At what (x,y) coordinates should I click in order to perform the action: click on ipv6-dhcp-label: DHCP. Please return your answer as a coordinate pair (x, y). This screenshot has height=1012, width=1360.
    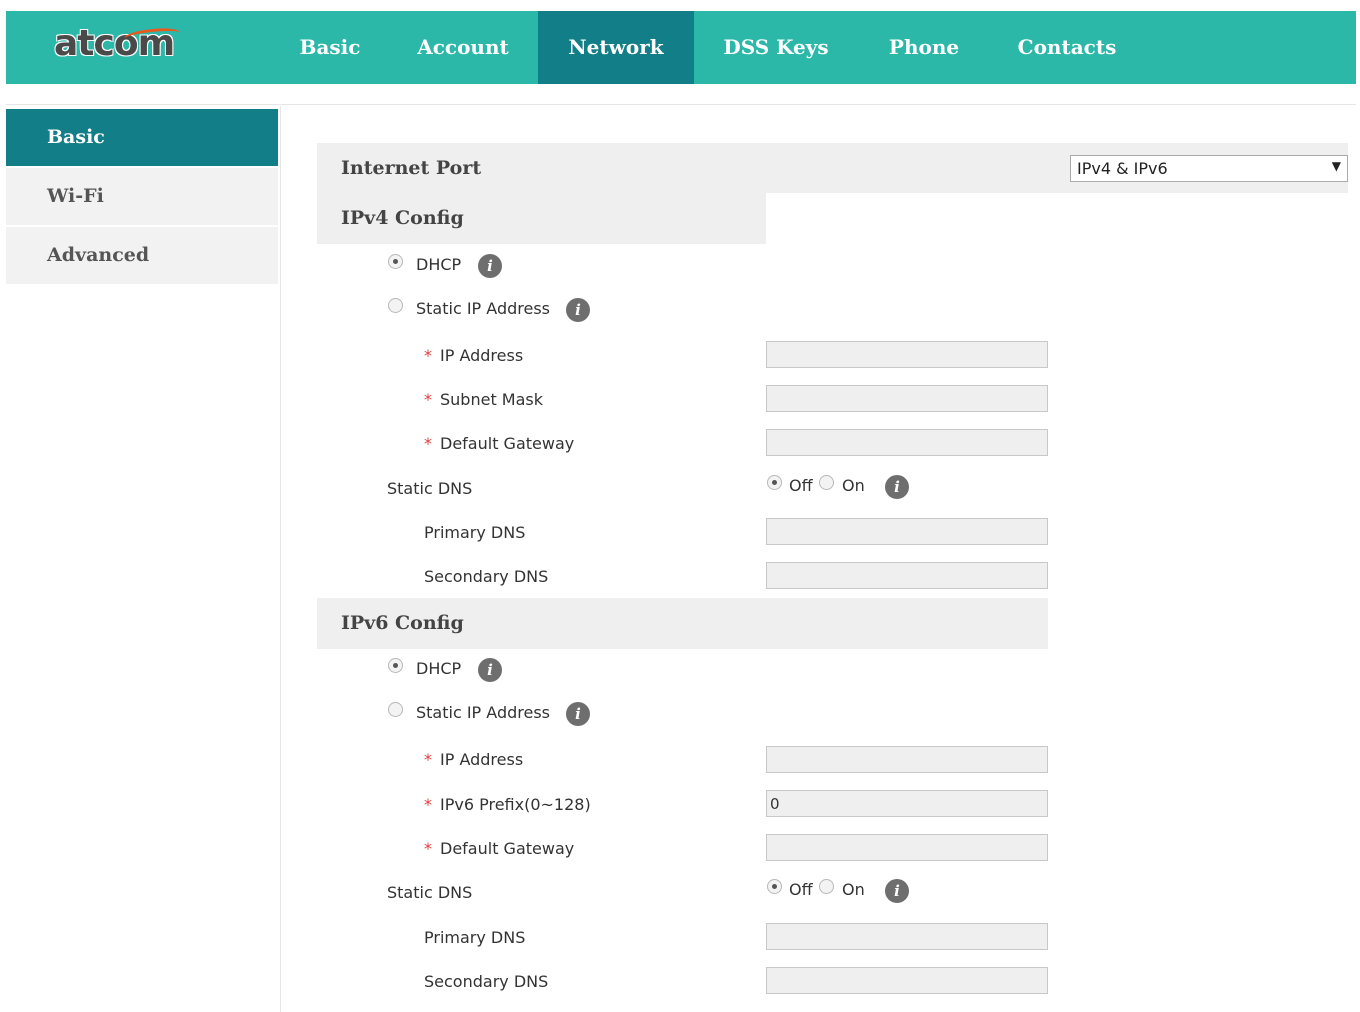
    Looking at the image, I should click on (439, 668).